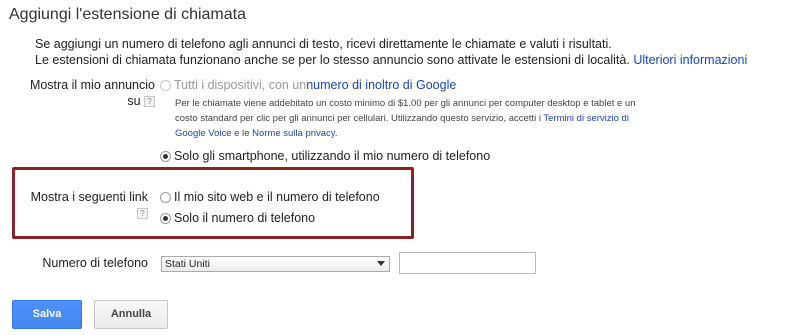 The height and width of the screenshot is (335, 787). What do you see at coordinates (127, 14) in the screenshot?
I see `page-title: Aggiungi l'estensione di chiamata` at bounding box center [127, 14].